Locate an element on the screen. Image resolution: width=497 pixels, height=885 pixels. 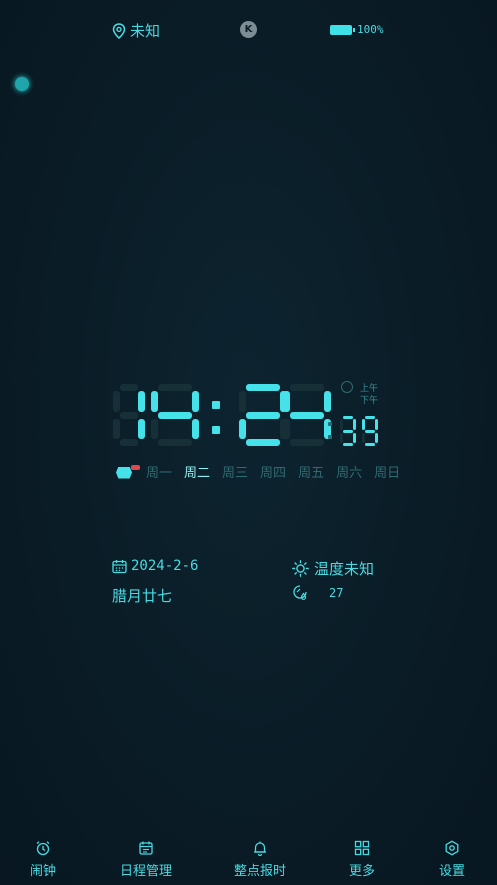
humidity-icon is located at coordinates (300, 592).